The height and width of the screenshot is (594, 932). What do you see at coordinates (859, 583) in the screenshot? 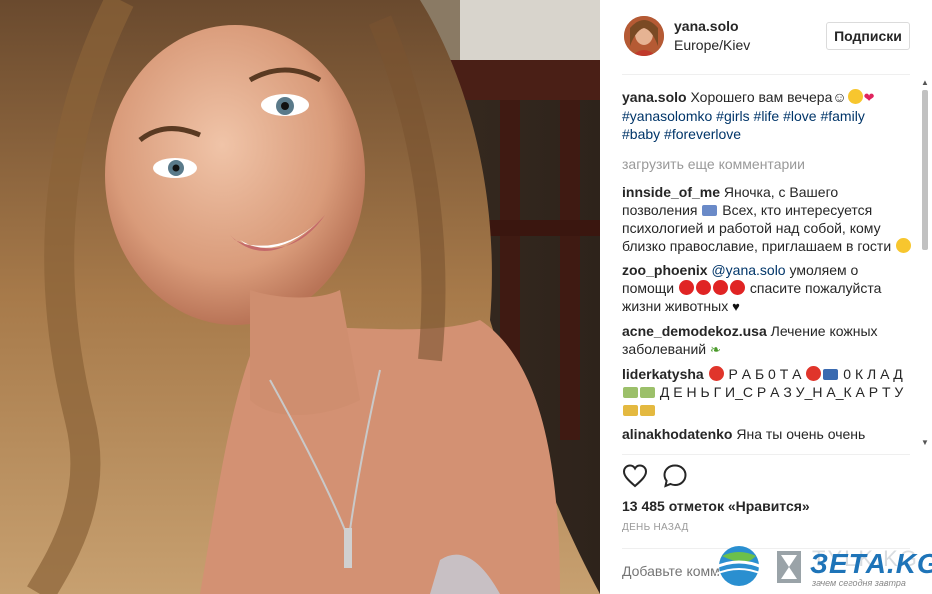
I see `watermark-tagline: зачем сегодня завтра` at bounding box center [859, 583].